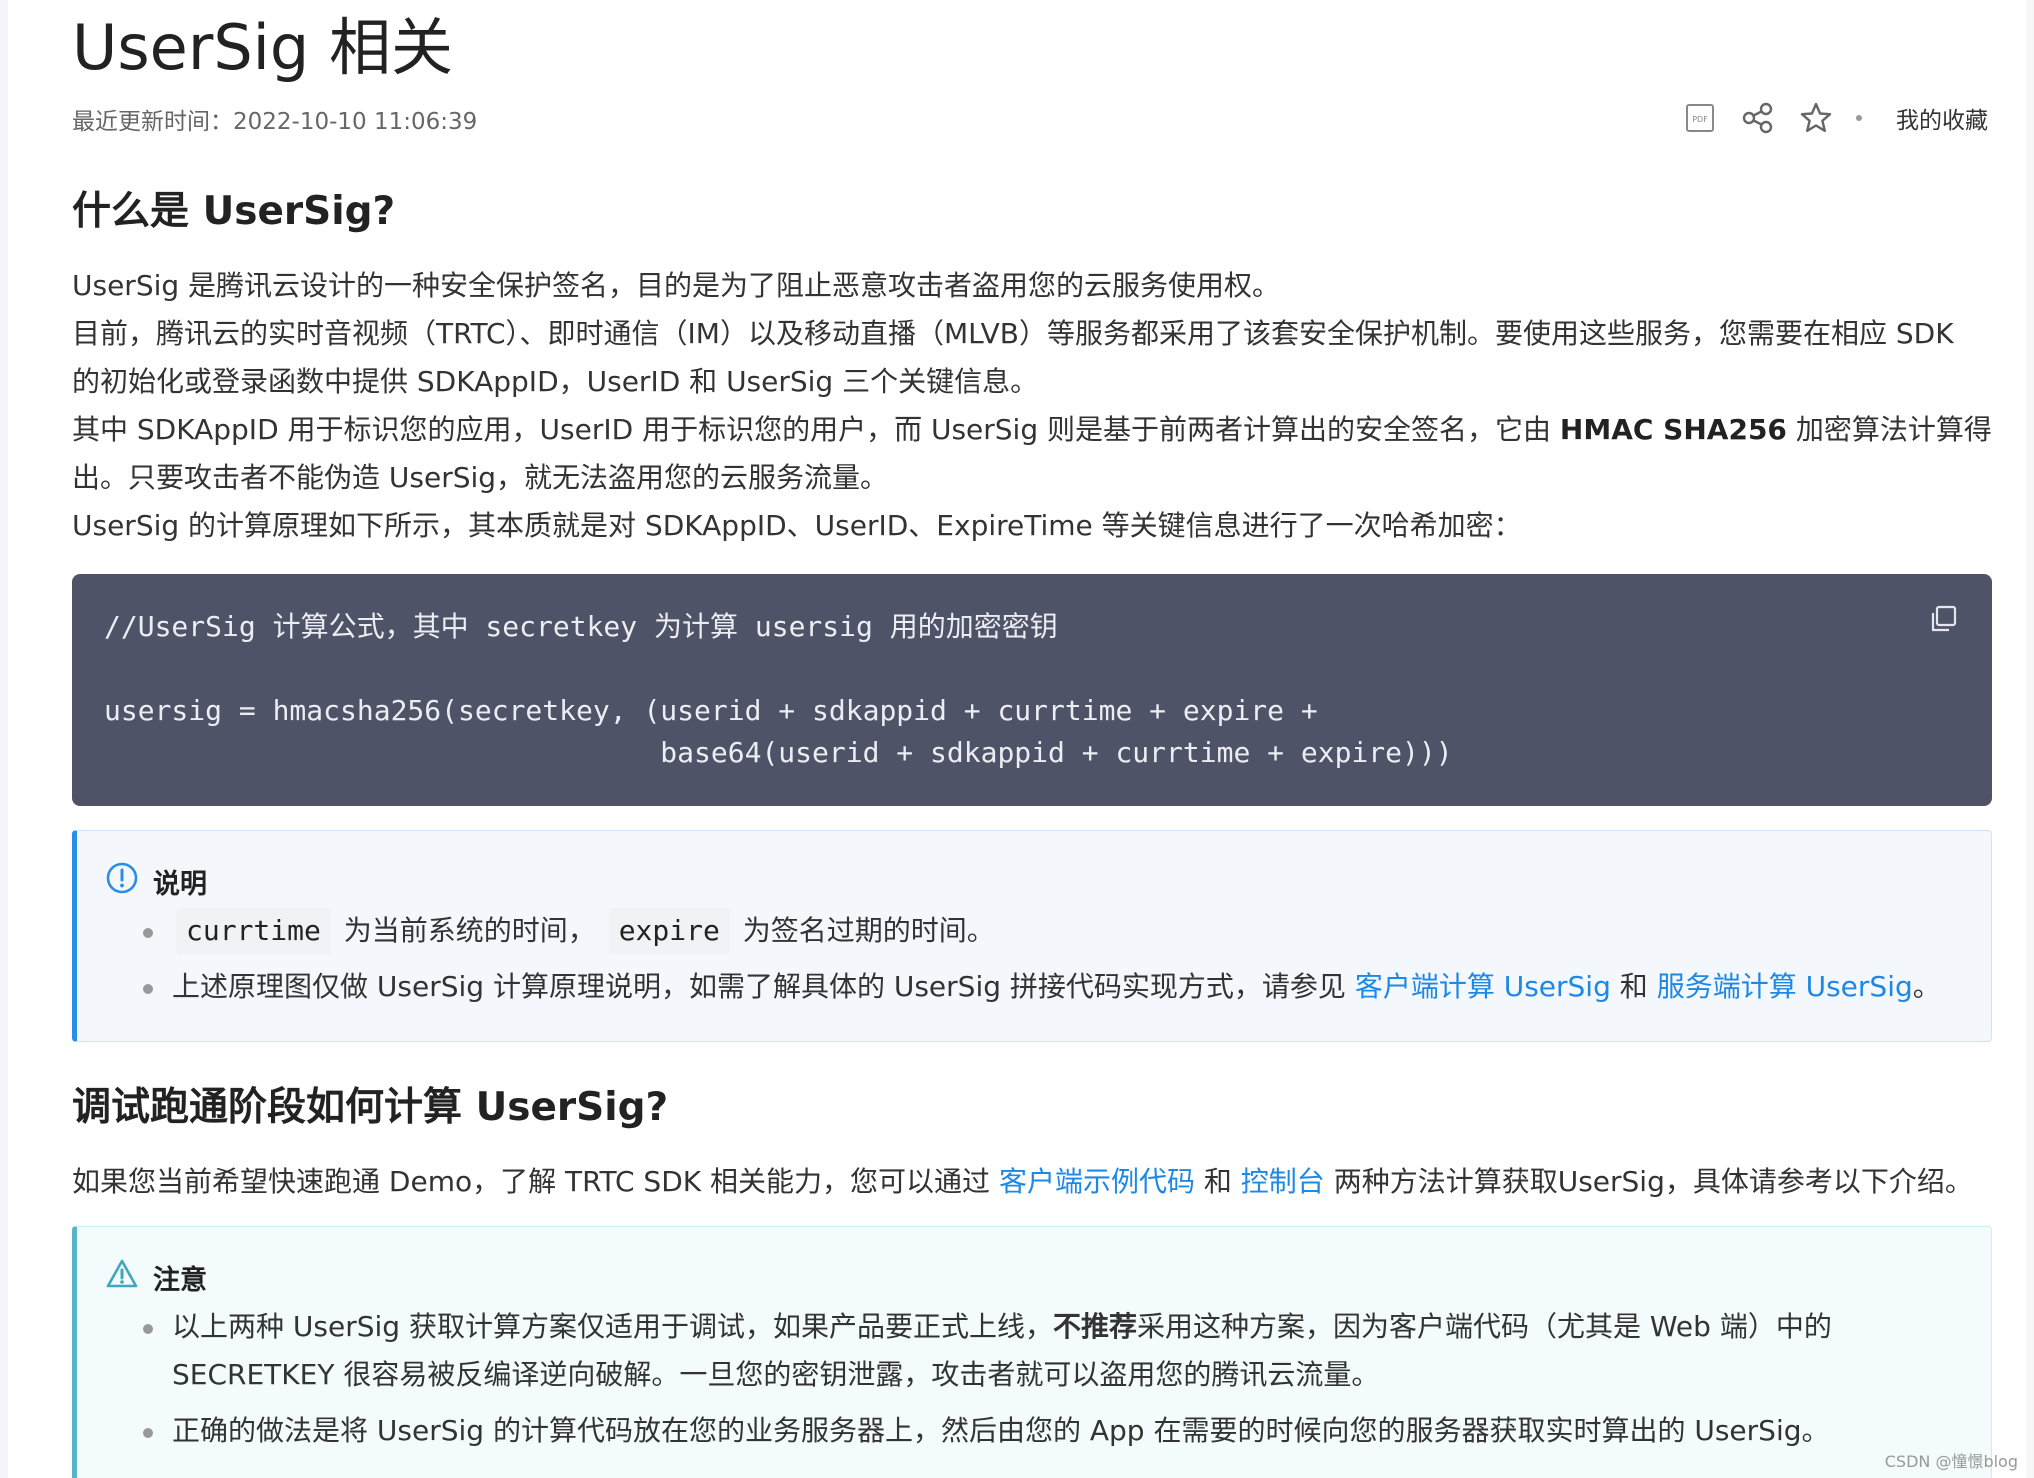  Describe the element at coordinates (1951, 1461) in the screenshot. I see `watermark: CSDN @憧憬blog` at that location.